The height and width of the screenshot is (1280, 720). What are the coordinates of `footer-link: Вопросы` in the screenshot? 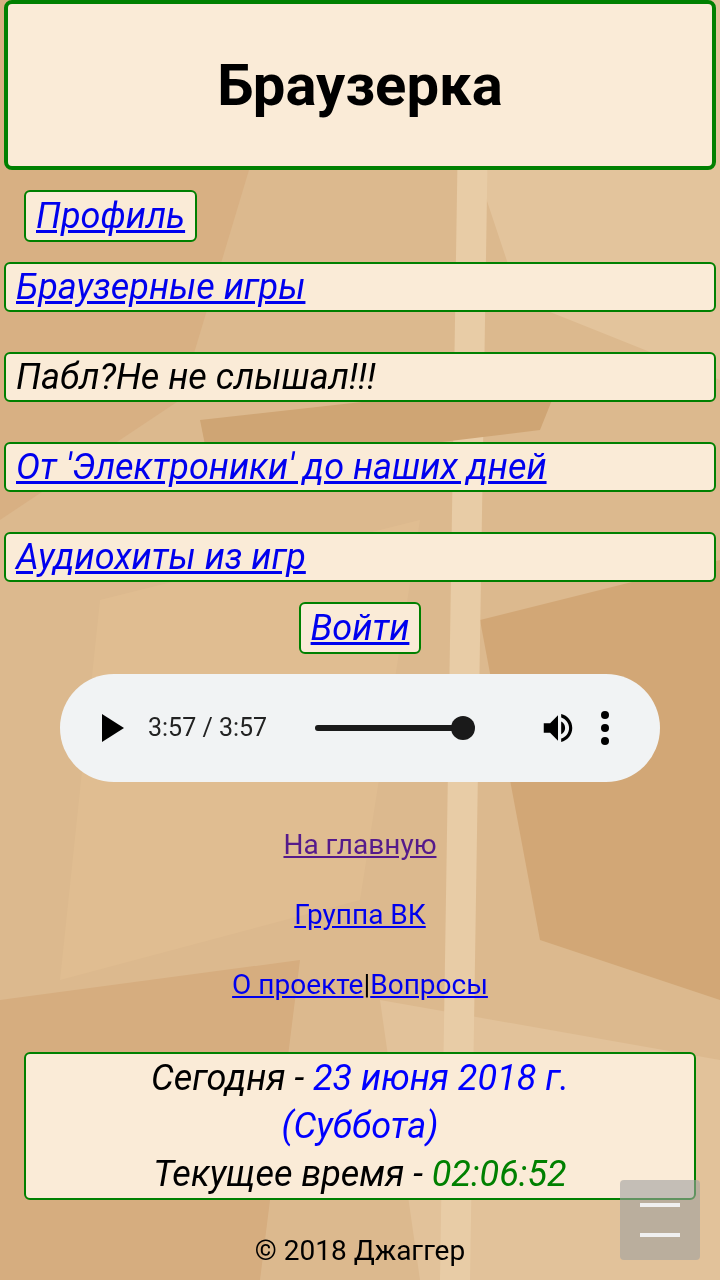 It's located at (429, 985).